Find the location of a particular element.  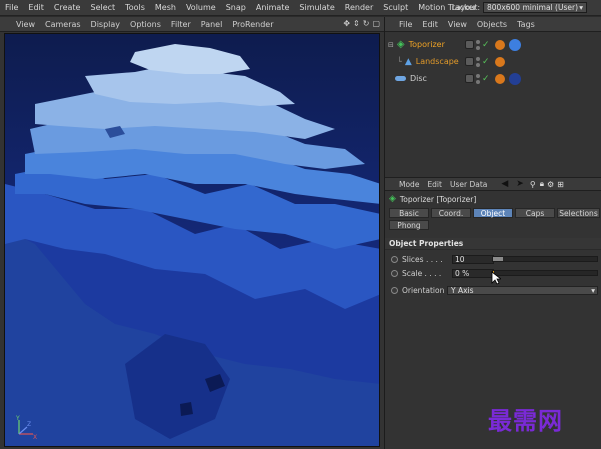

slices-label: Slices . . . . is located at coordinates (422, 259).